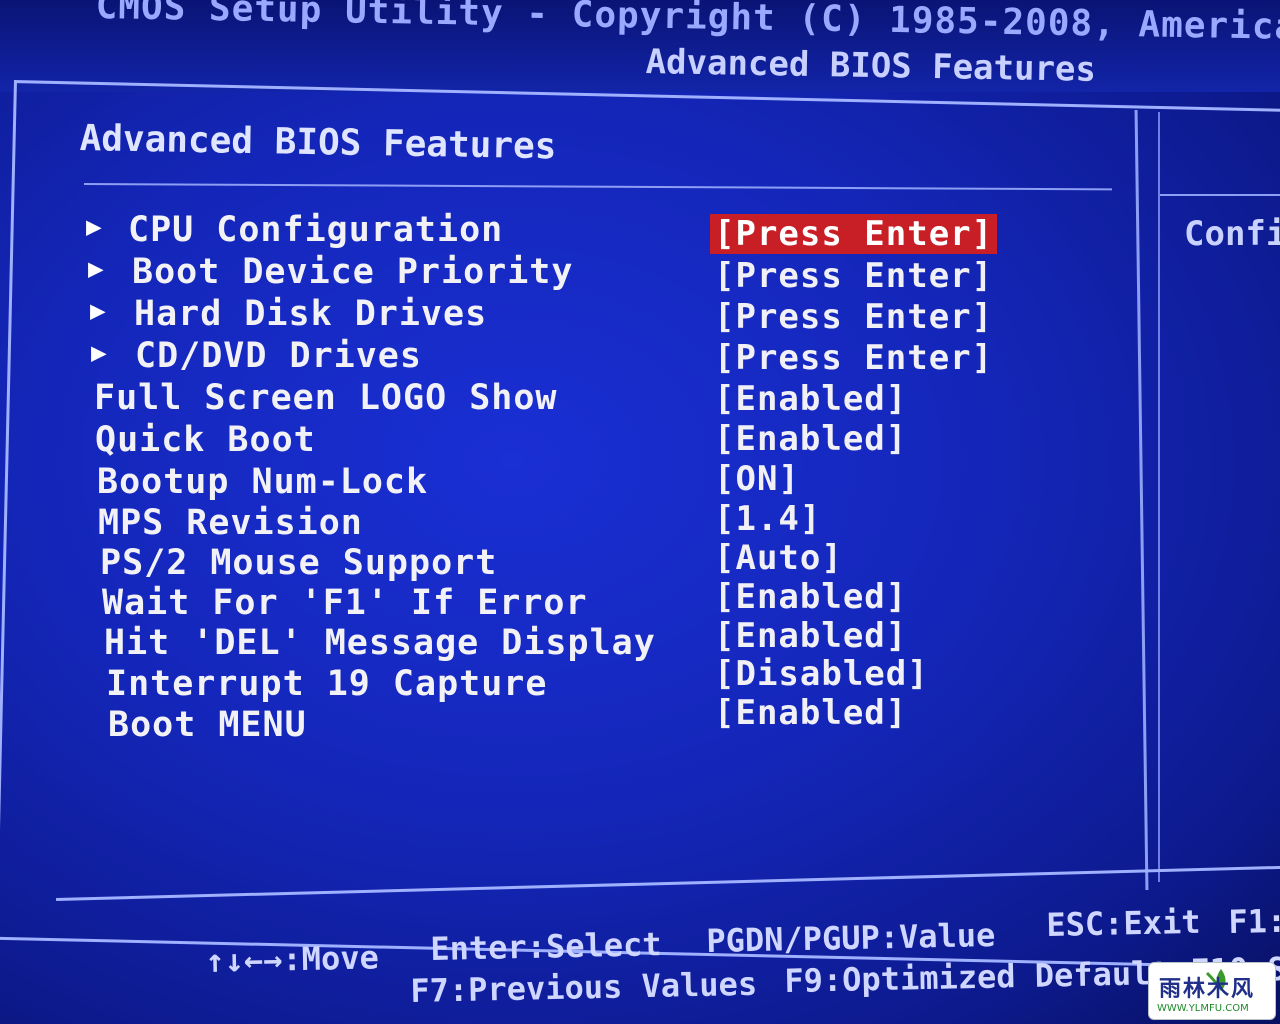  I want to click on watermark-text: 雨林木风, so click(1207, 989).